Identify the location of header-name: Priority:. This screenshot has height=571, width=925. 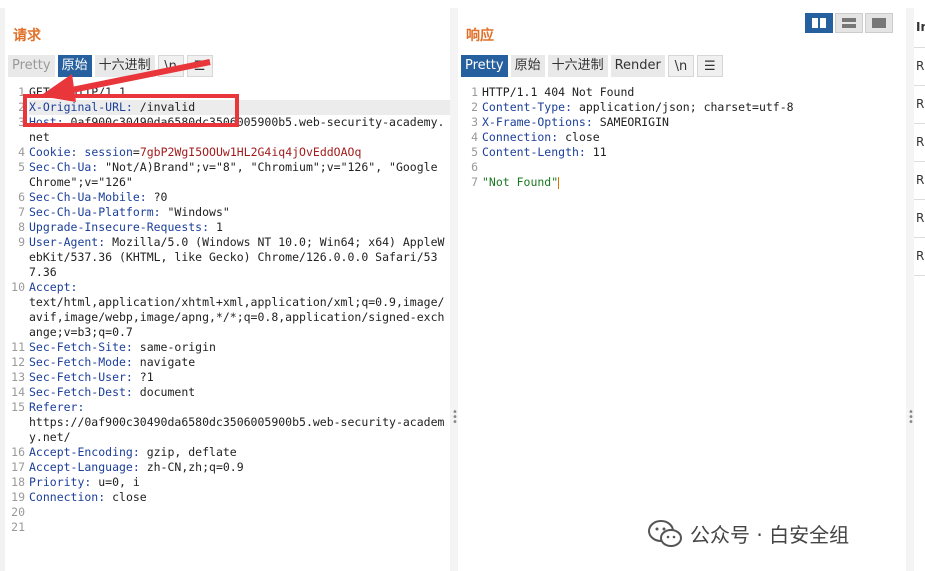
(60, 482).